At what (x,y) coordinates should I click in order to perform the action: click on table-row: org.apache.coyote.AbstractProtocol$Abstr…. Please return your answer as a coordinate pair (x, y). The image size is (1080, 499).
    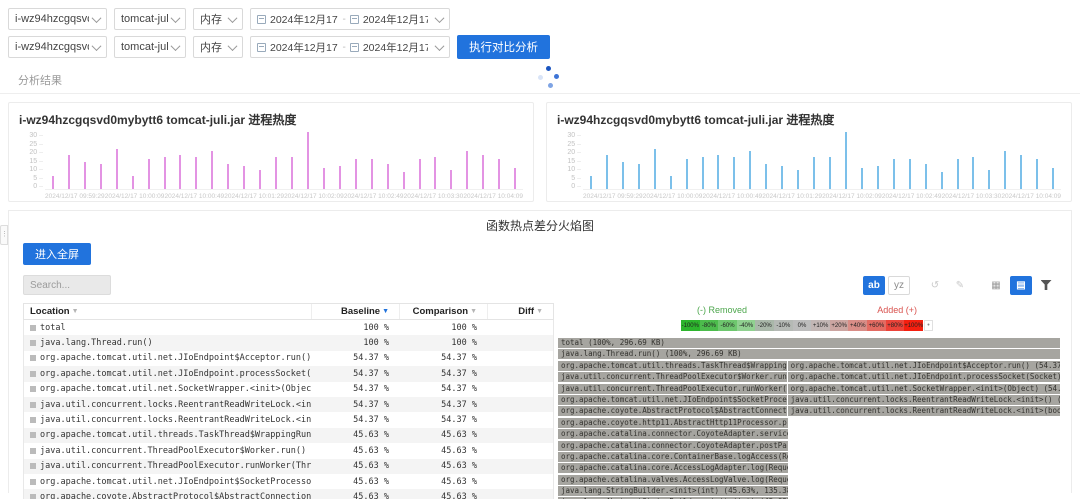
    Looking at the image, I should click on (288, 494).